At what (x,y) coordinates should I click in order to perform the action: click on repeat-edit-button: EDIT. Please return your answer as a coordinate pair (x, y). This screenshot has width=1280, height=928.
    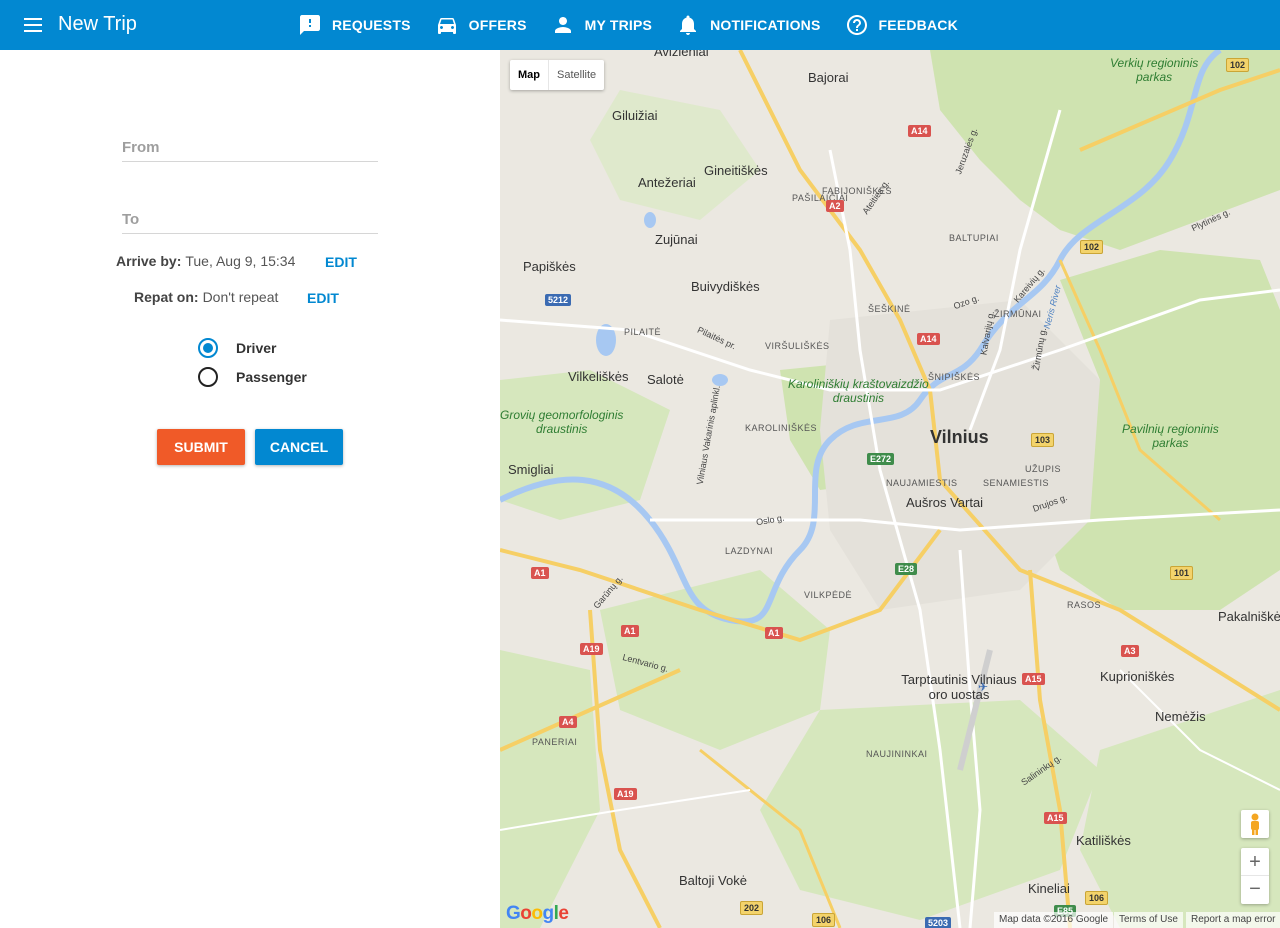
    Looking at the image, I should click on (323, 298).